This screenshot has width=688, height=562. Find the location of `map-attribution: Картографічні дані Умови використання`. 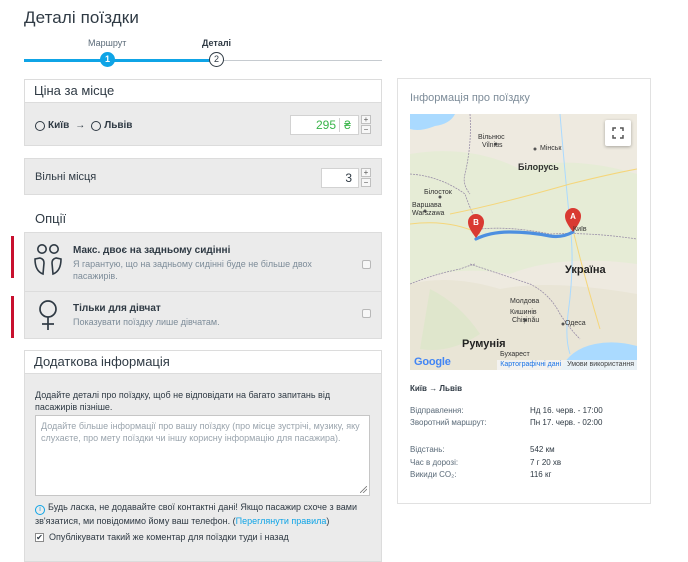

map-attribution: Картографічні дані Умови використання is located at coordinates (567, 365).